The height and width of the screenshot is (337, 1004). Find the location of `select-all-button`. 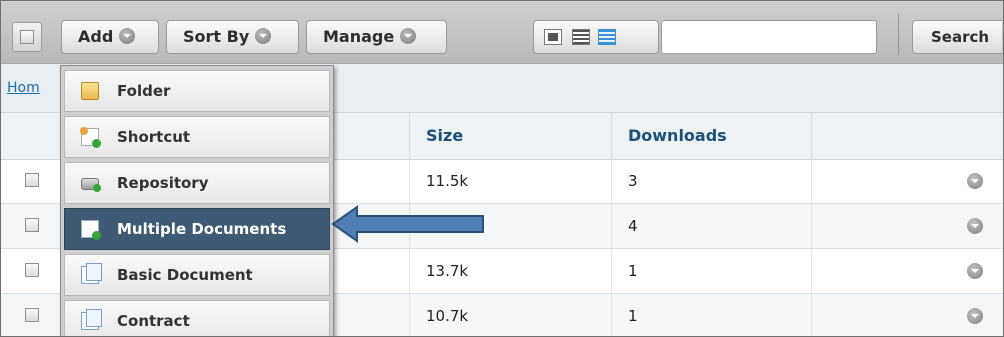

select-all-button is located at coordinates (27, 37).